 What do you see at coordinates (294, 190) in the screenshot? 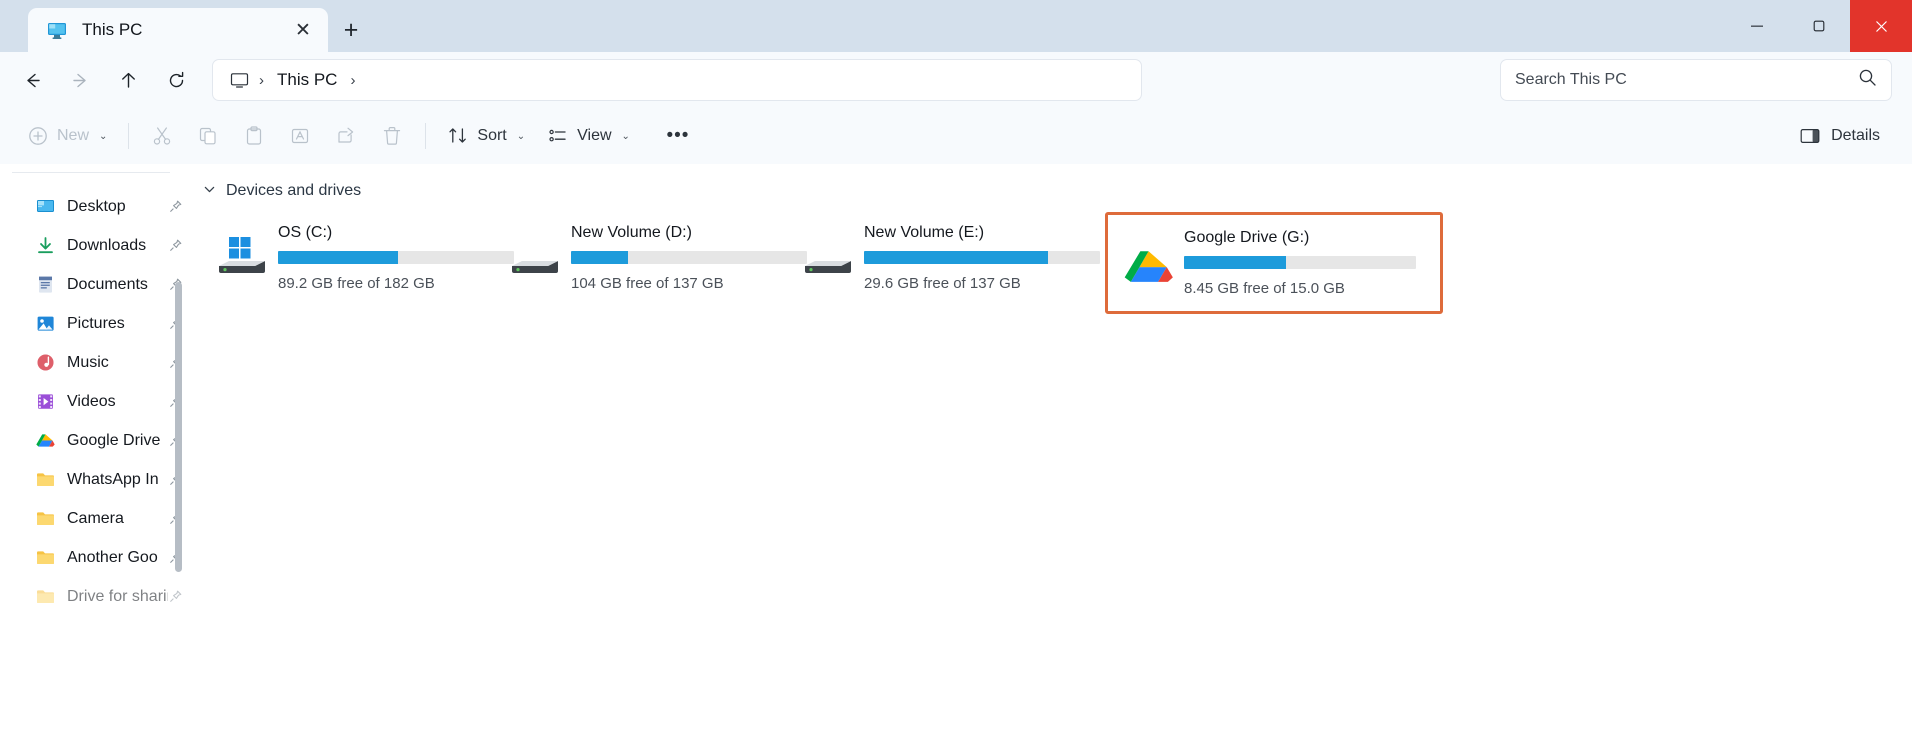
I see `group-title: Devices and drives` at bounding box center [294, 190].